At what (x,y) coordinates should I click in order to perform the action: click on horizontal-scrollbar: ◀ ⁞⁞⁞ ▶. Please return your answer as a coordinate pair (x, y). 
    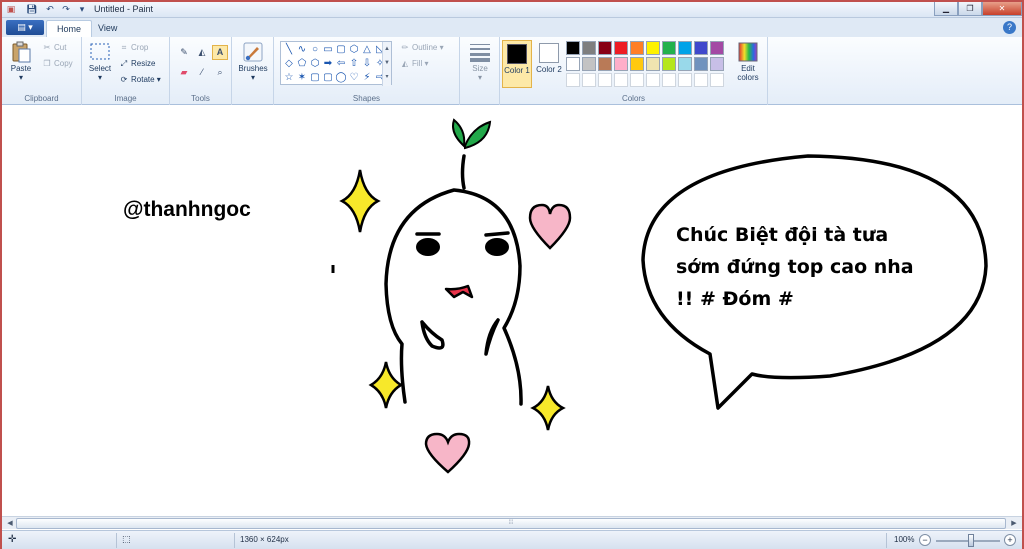
    Looking at the image, I should click on (512, 522).